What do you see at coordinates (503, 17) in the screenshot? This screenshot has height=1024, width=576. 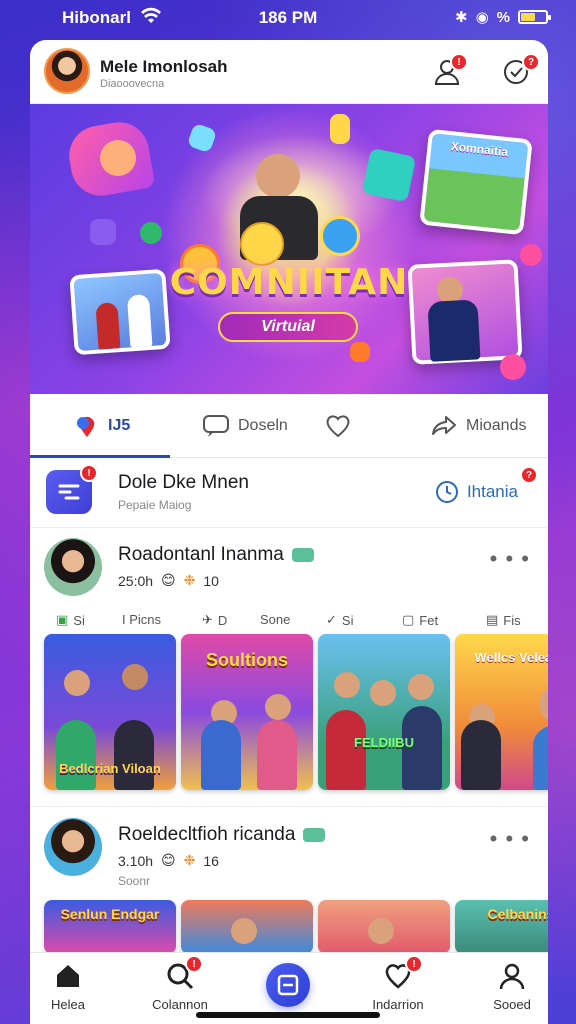 I see `battery-percent: %` at bounding box center [503, 17].